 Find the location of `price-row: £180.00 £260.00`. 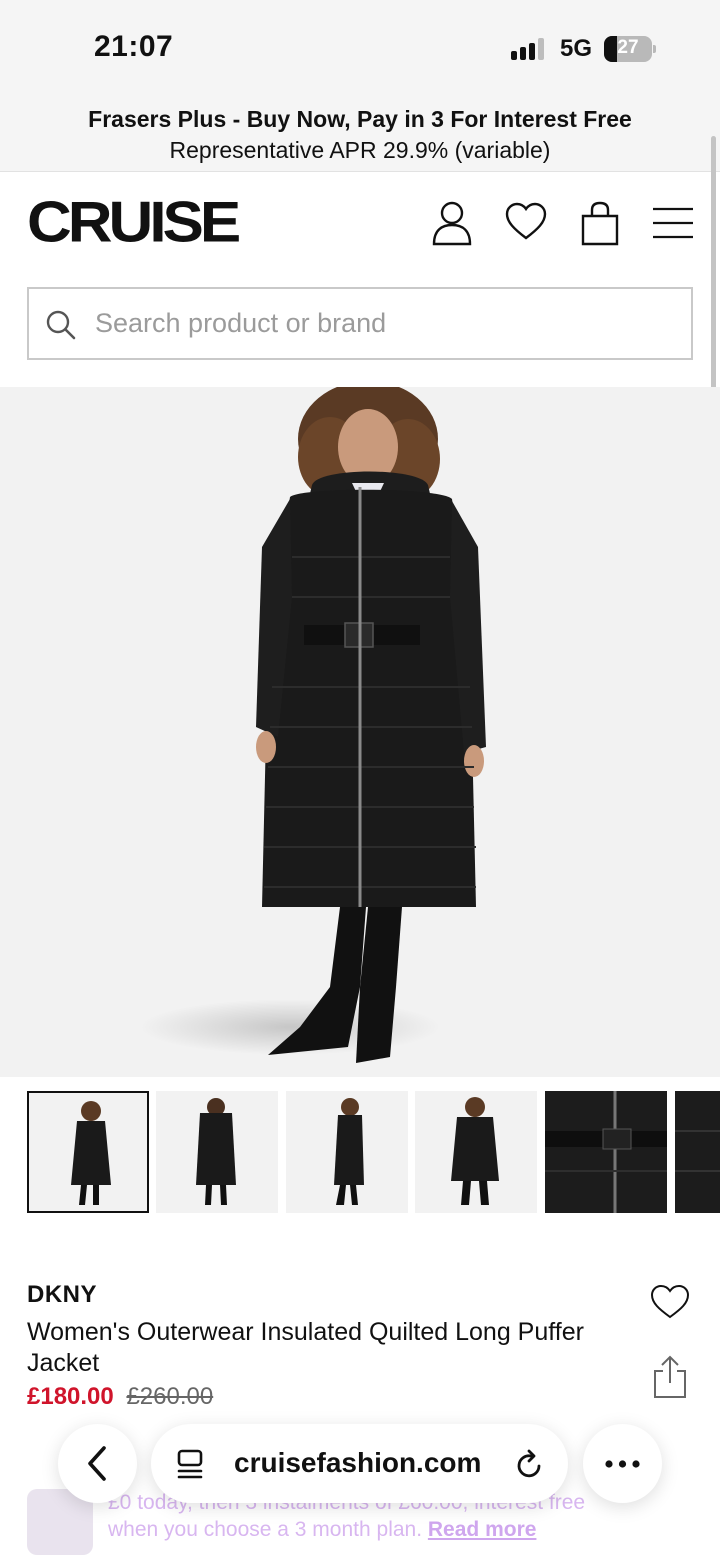

price-row: £180.00 £260.00 is located at coordinates (120, 1397).